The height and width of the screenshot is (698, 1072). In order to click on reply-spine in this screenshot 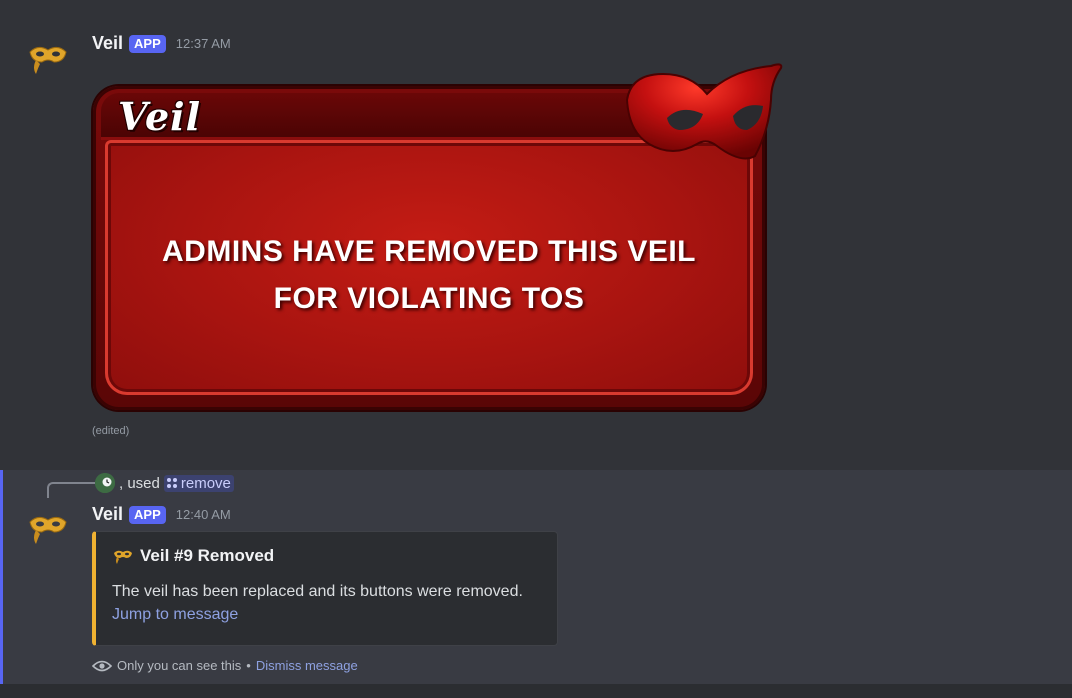, I will do `click(71, 490)`.